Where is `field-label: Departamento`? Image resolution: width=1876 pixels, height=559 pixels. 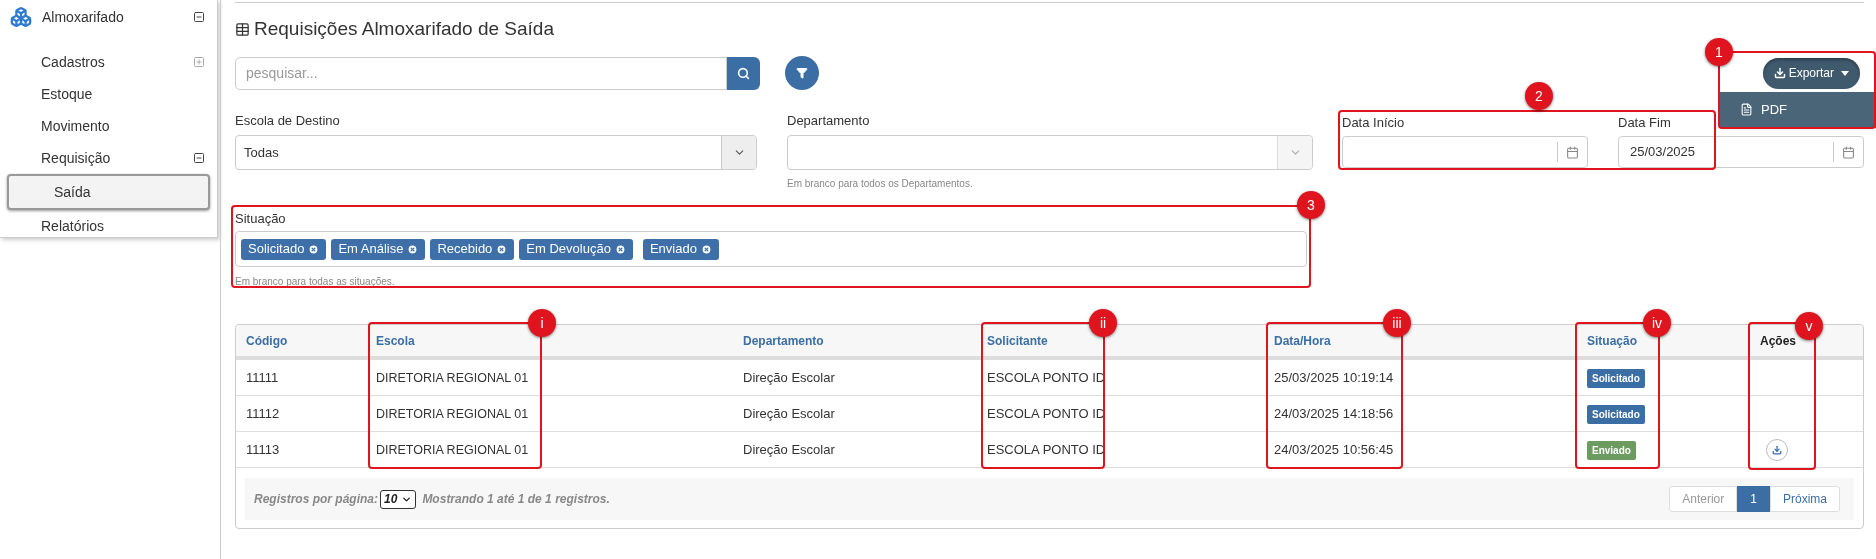
field-label: Departamento is located at coordinates (828, 120).